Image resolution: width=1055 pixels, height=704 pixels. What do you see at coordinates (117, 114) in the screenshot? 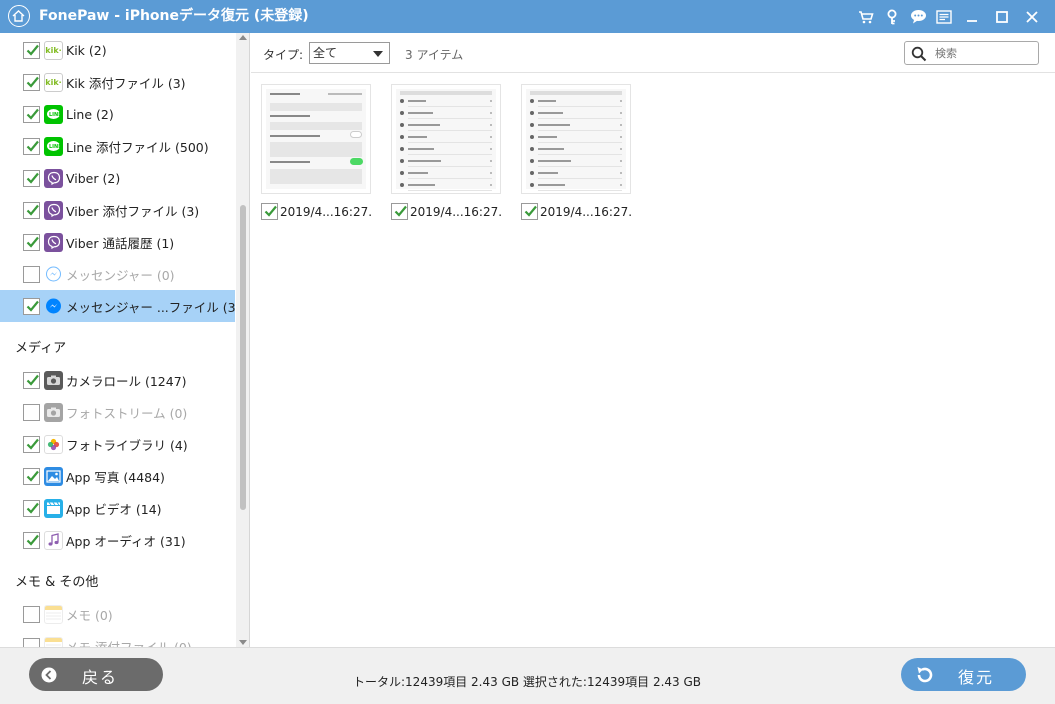
I see `tree-item-line: LINE Line (2)` at bounding box center [117, 114].